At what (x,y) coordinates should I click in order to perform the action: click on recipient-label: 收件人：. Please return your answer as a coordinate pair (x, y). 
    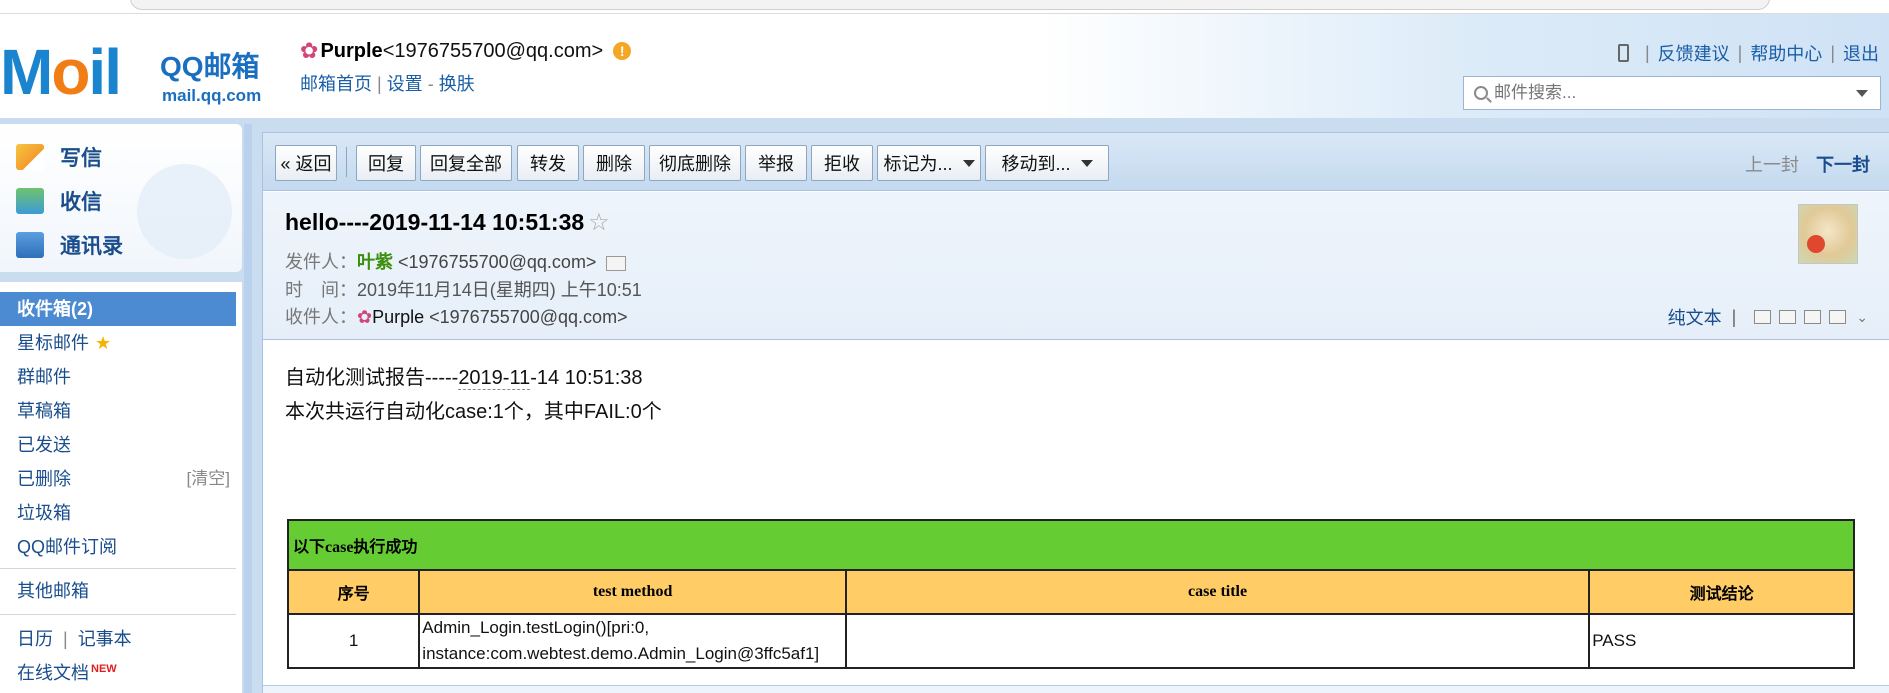
    Looking at the image, I should click on (321, 317).